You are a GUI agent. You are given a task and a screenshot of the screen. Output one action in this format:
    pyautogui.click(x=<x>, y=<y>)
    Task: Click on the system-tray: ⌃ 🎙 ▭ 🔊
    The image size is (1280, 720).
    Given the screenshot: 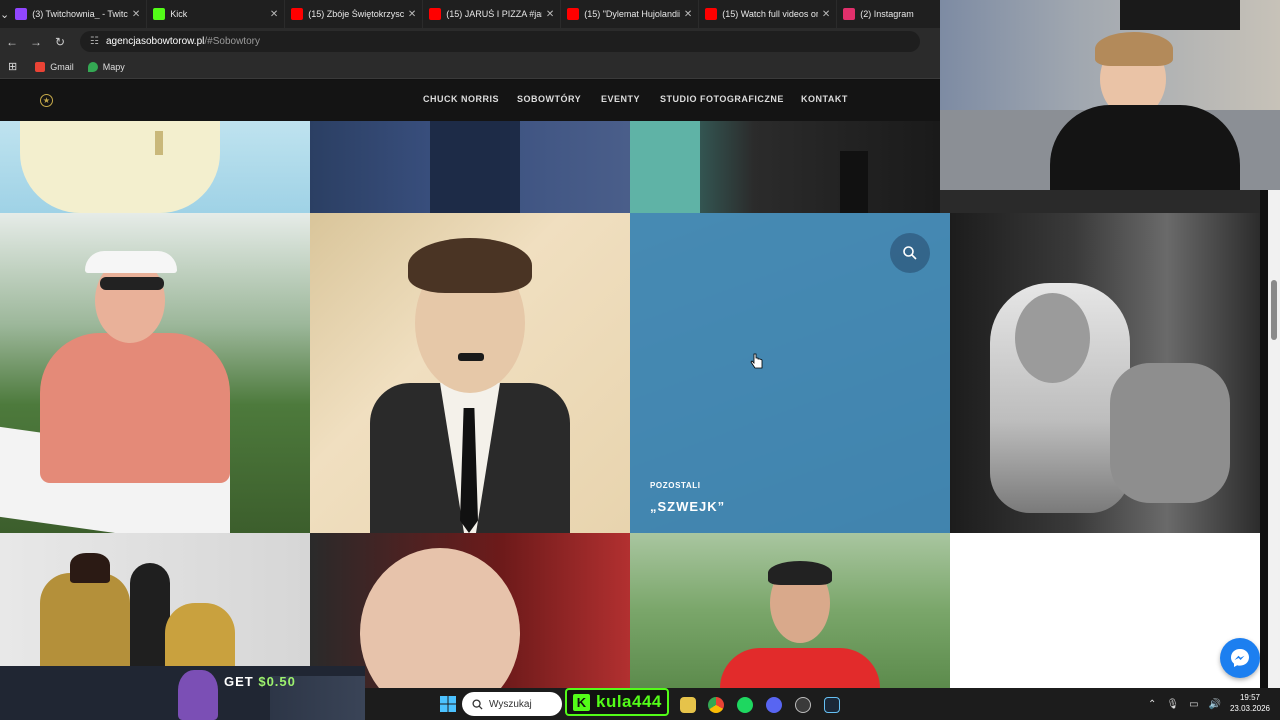 What is the action you would take?
    pyautogui.click(x=1189, y=704)
    